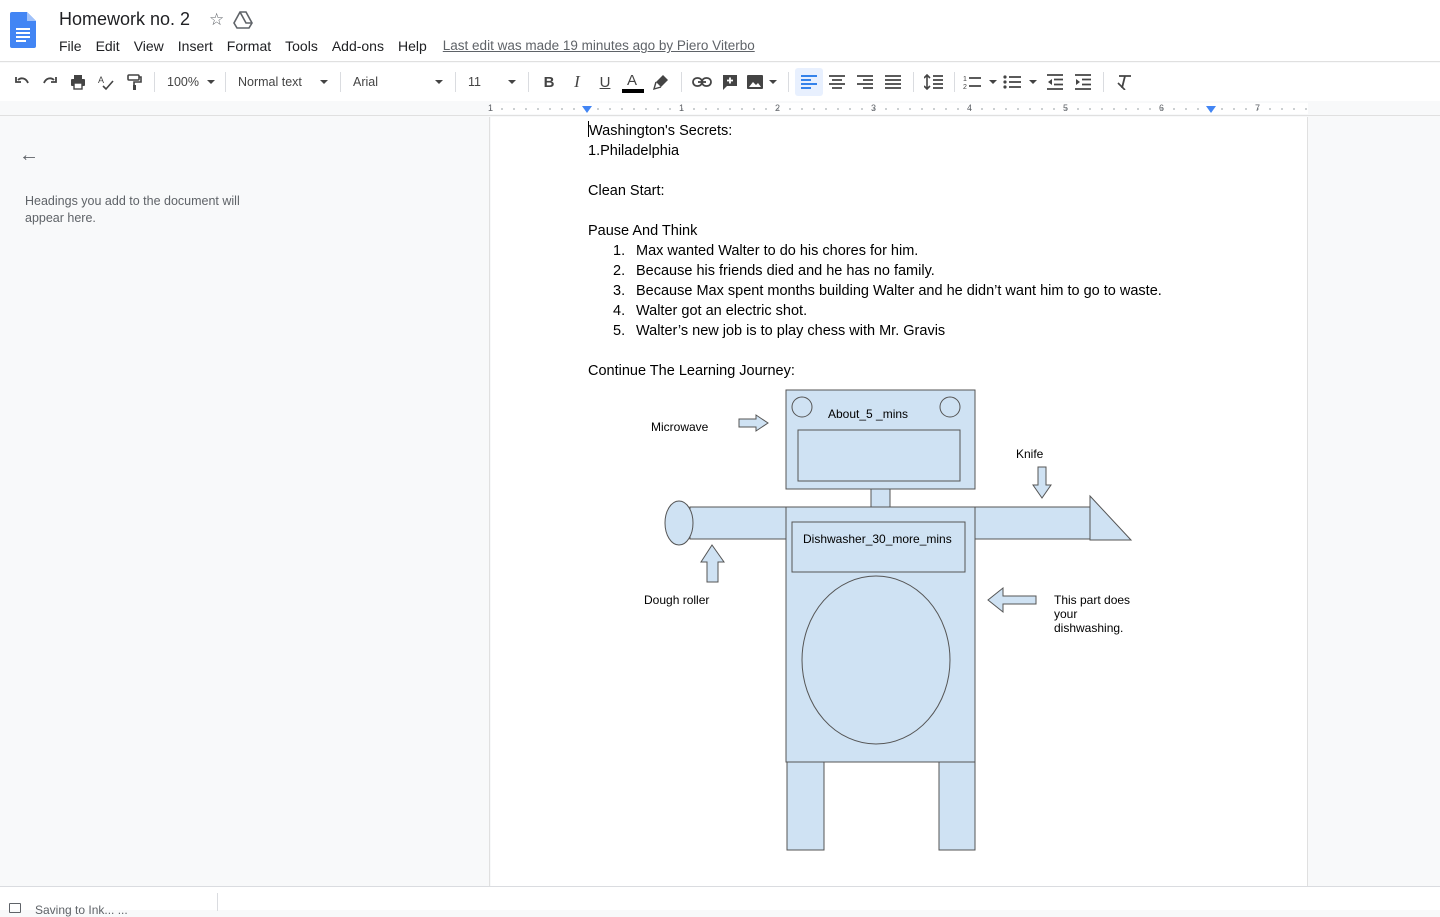  Describe the element at coordinates (195, 46) in the screenshot. I see `menu-insert: Insert` at that location.